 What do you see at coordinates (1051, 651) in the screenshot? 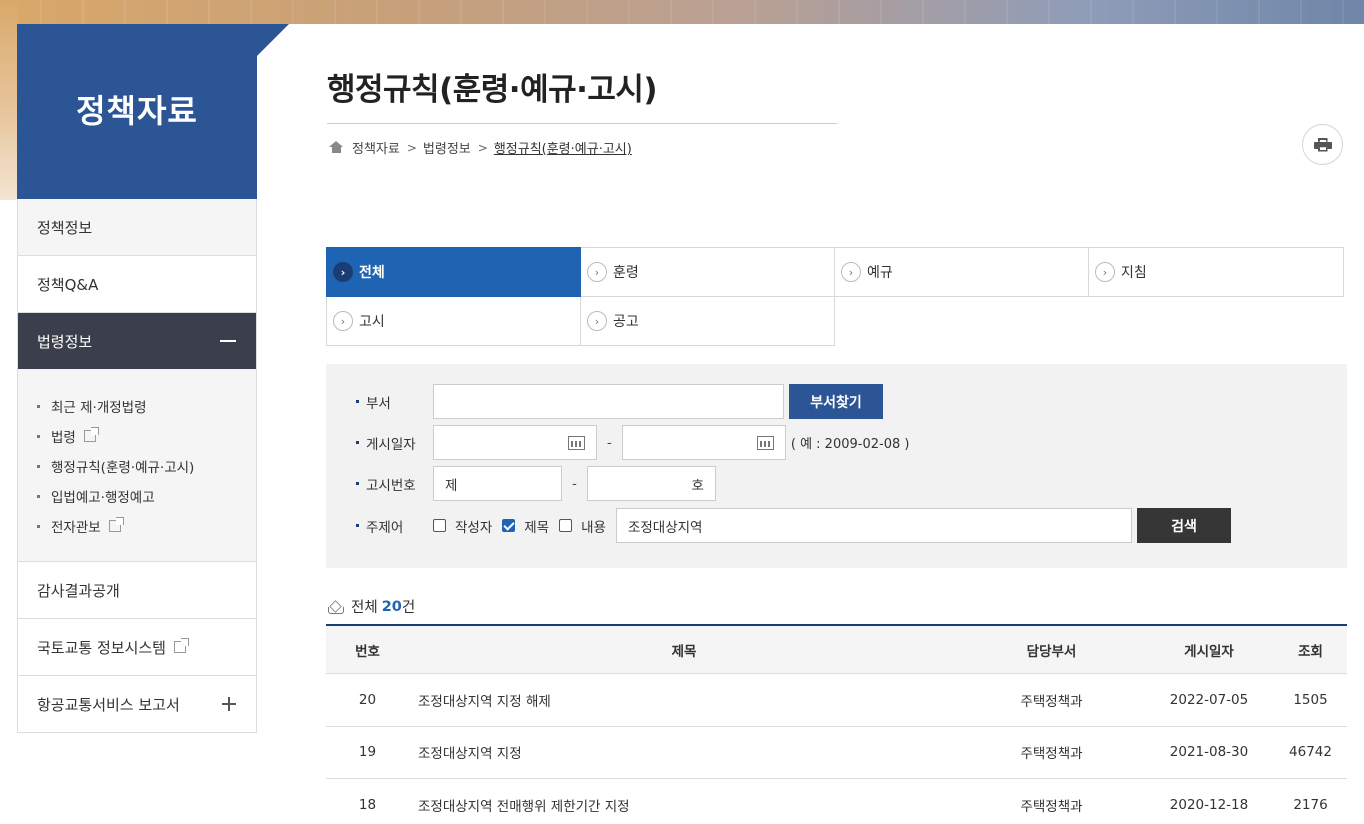
I see `header-cell: 담당부서` at bounding box center [1051, 651].